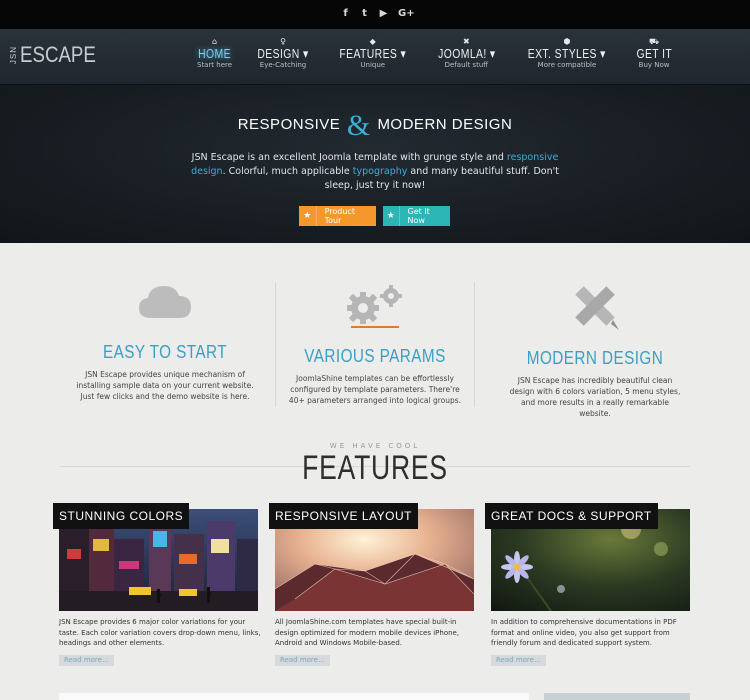 The width and height of the screenshot is (750, 700). What do you see at coordinates (383, 14) in the screenshot?
I see `youtube-icon: ▶` at bounding box center [383, 14].